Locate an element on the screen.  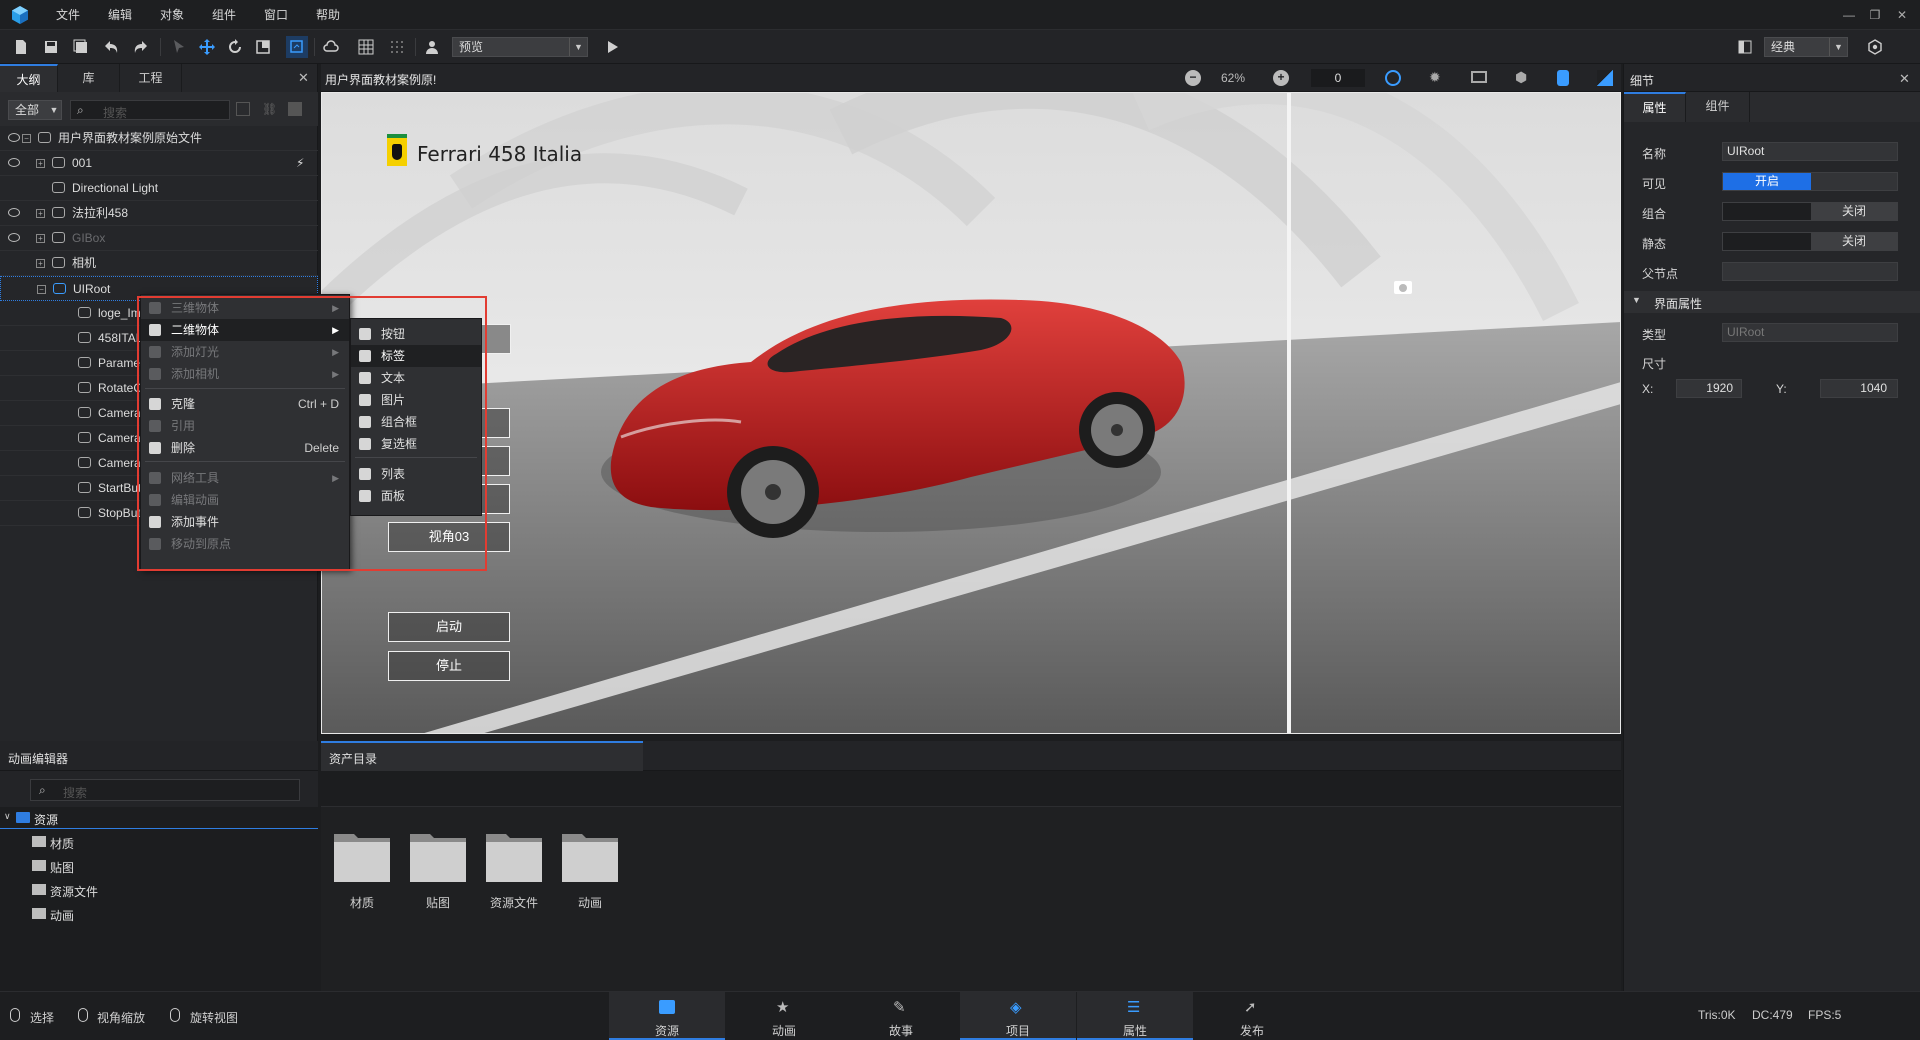
video-camera-icon is located at coordinates (1479, 77).